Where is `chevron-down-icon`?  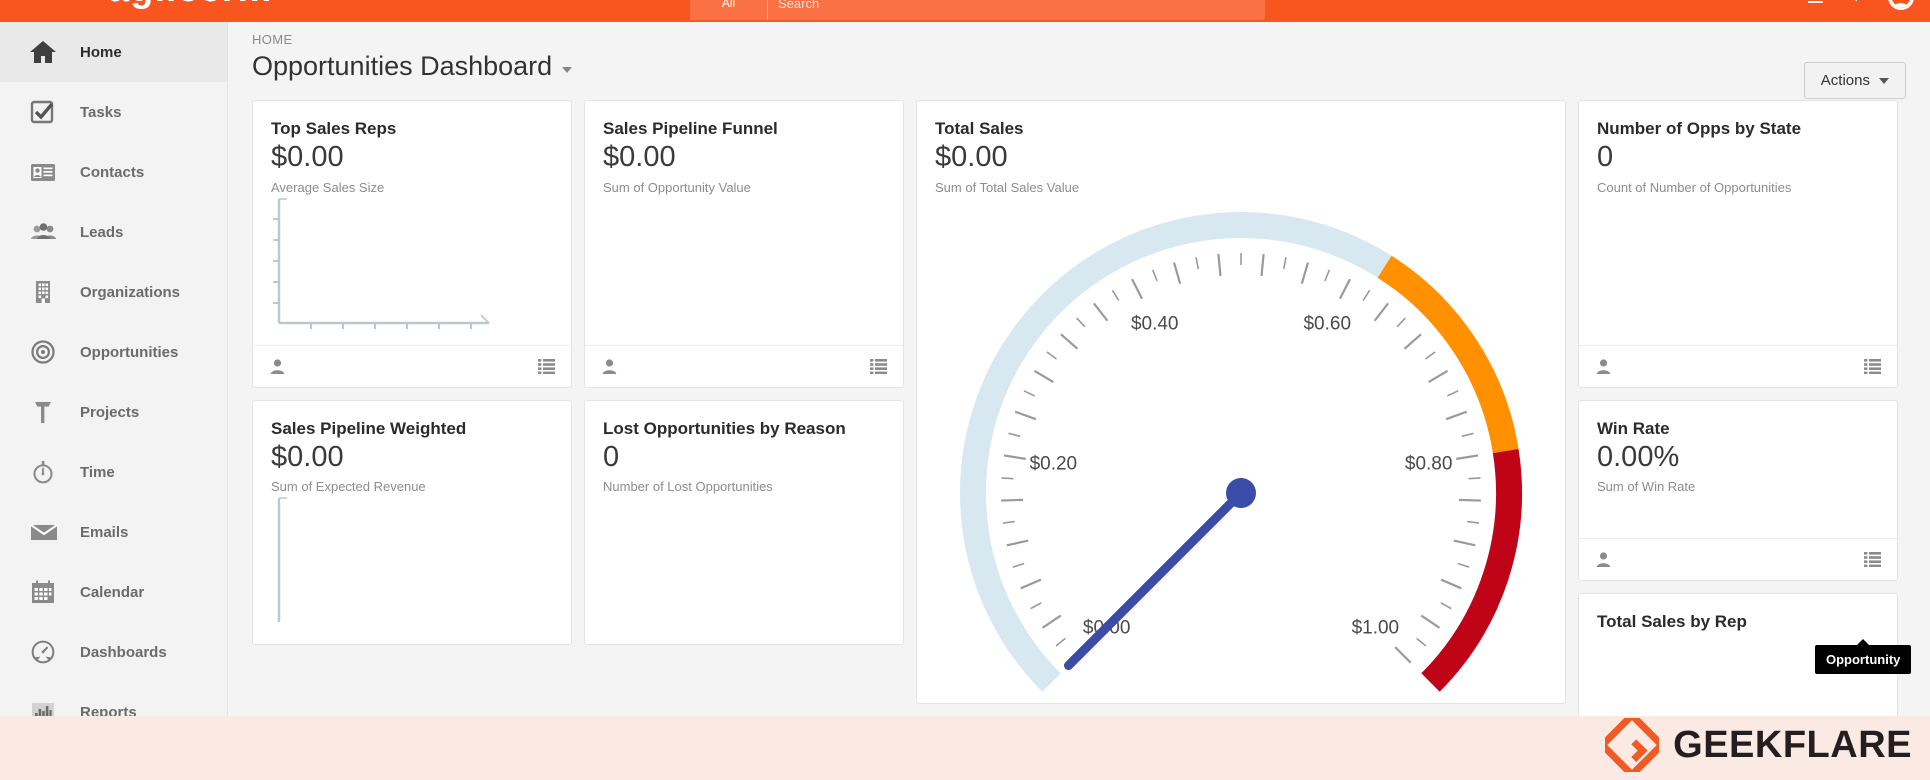
chevron-down-icon is located at coordinates (567, 69).